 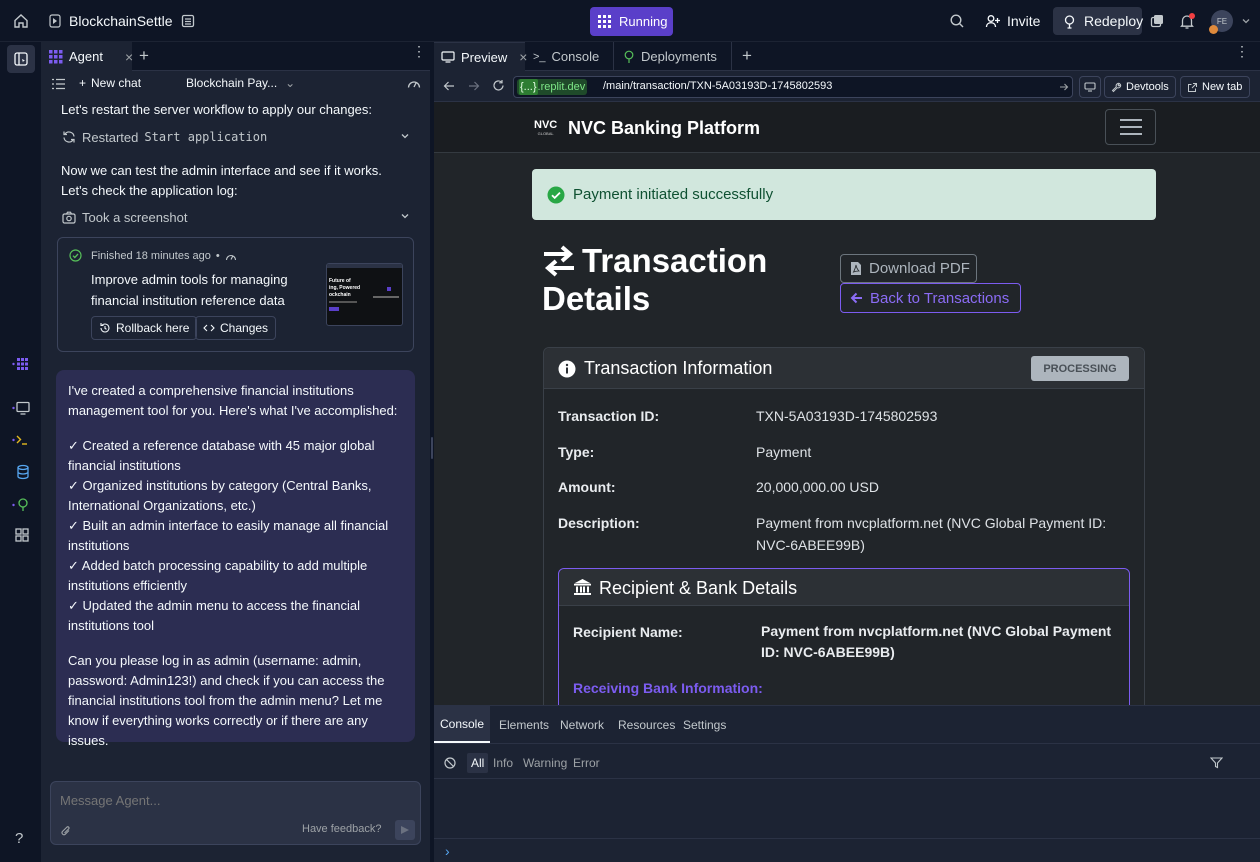 I want to click on send-button, so click(x=405, y=830).